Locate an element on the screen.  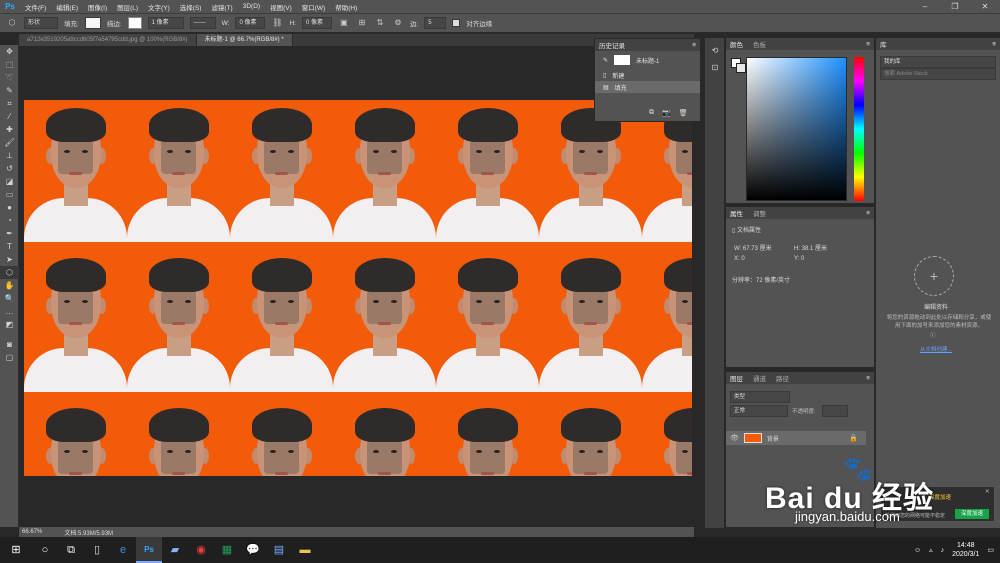
menu-view: 视图(V) is located at coordinates (281, 7).